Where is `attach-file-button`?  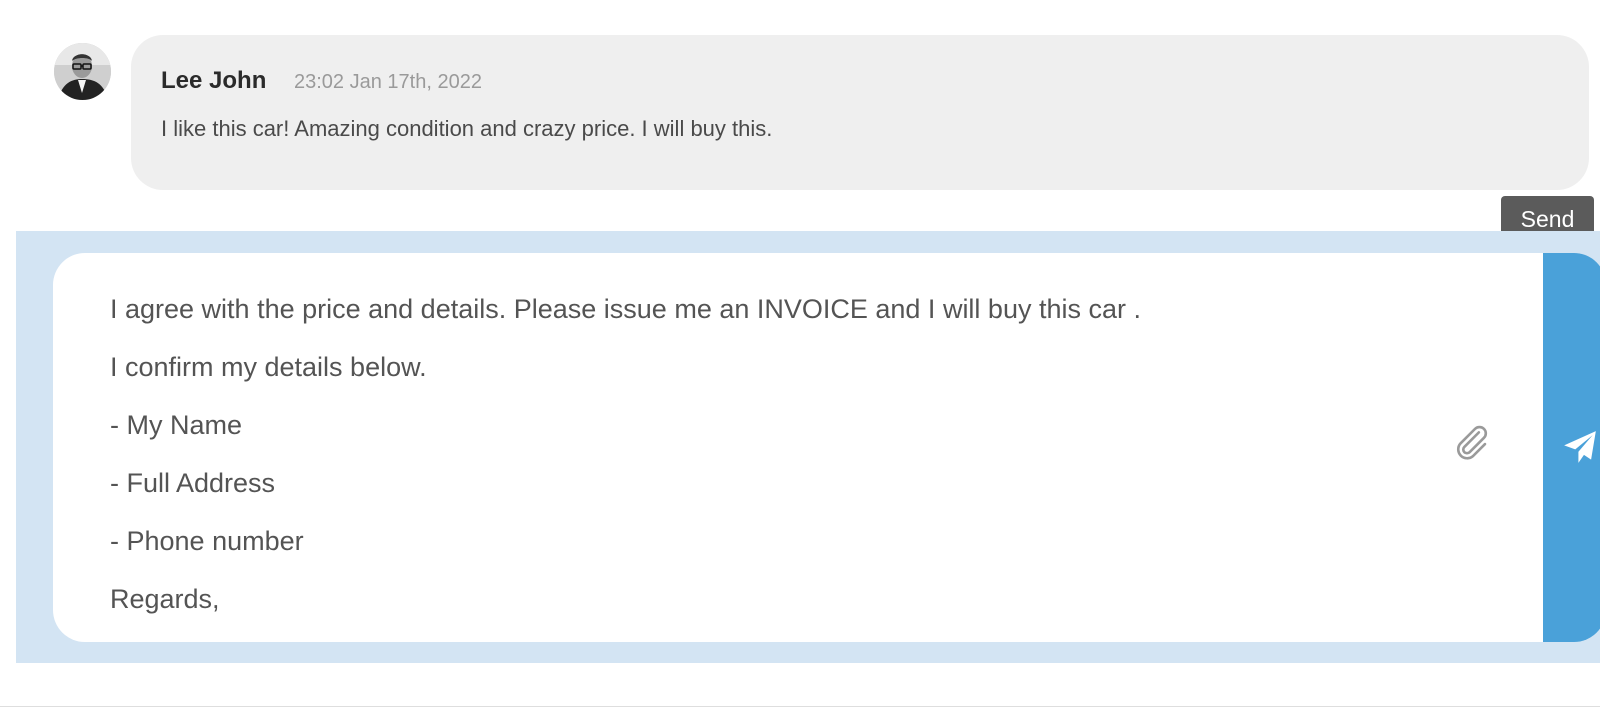
attach-file-button is located at coordinates (1471, 442).